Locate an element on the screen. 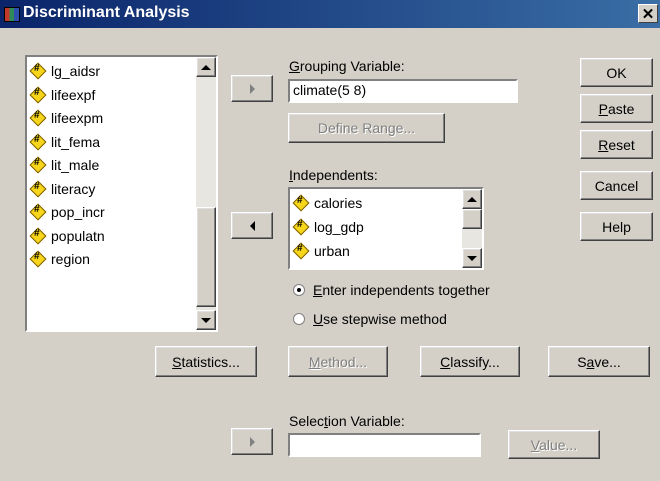 This screenshot has height=481, width=660. radio-checked-icon is located at coordinates (299, 290).